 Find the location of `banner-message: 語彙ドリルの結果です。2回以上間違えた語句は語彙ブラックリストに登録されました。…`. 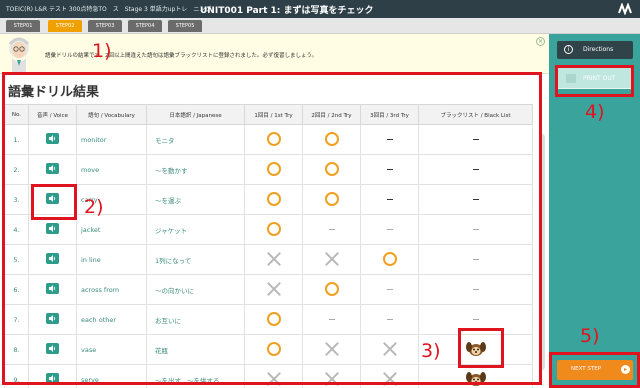

banner-message: 語彙ドリルの結果です。2回以上間違えた語句は語彙ブラックリストに登録されました。… is located at coordinates (181, 56).